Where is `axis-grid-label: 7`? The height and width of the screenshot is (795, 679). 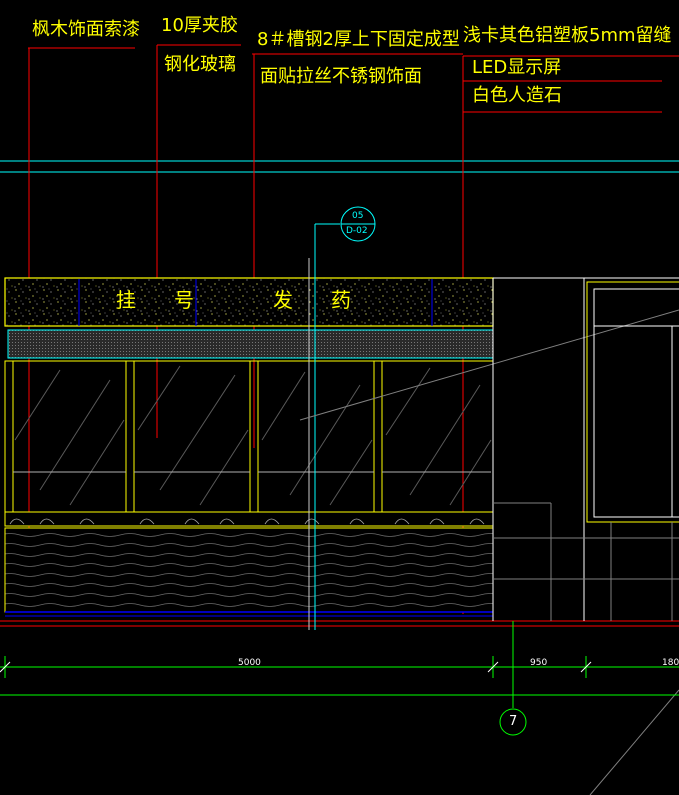 axis-grid-label: 7 is located at coordinates (513, 721).